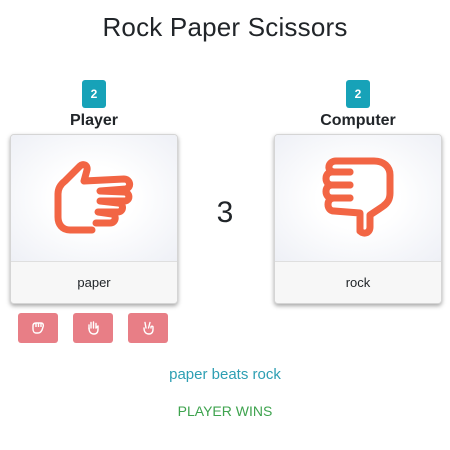 This screenshot has width=450, height=450. I want to click on player-label: Player, so click(94, 120).